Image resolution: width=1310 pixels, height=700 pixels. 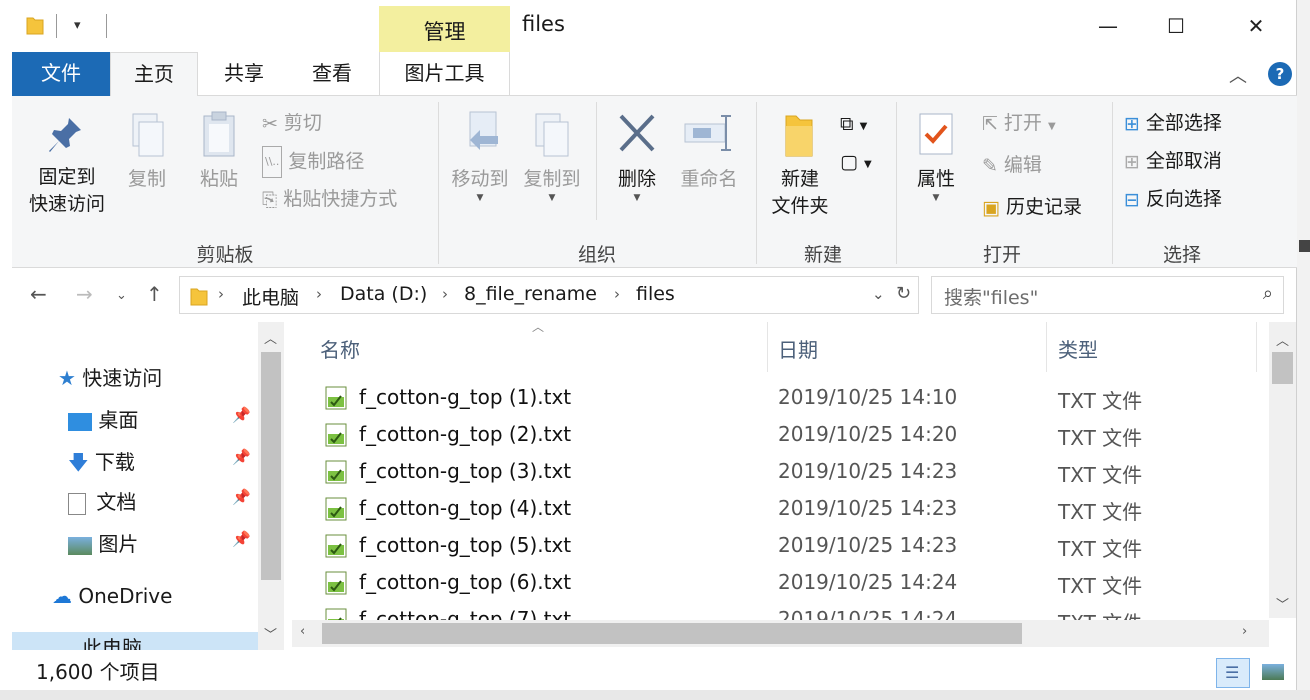 I want to click on tab-view: 查看, so click(x=332, y=74).